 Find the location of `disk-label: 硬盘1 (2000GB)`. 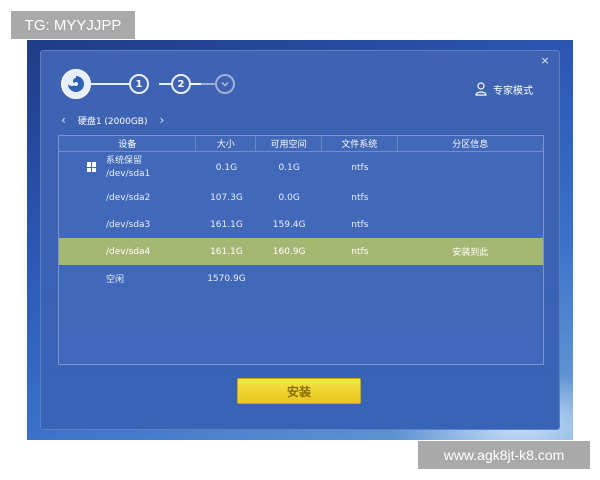

disk-label: 硬盘1 (2000GB) is located at coordinates (112, 121).